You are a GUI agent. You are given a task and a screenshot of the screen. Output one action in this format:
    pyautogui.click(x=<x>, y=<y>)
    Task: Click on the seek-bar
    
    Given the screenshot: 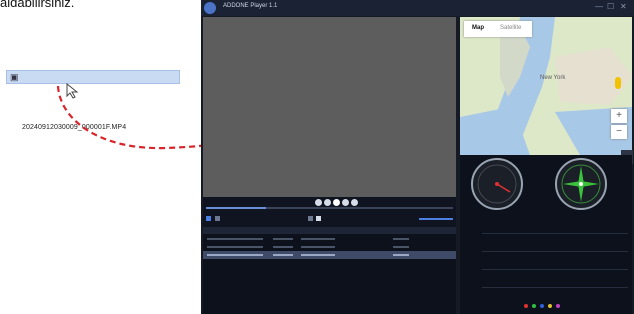 What is the action you would take?
    pyautogui.click(x=329, y=208)
    